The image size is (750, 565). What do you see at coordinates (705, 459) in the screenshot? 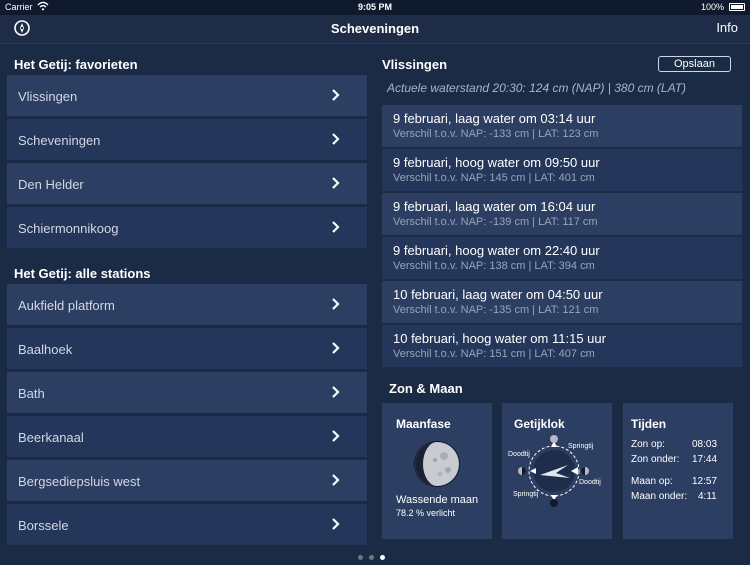
I see `sunset-value: 17:44` at bounding box center [705, 459].